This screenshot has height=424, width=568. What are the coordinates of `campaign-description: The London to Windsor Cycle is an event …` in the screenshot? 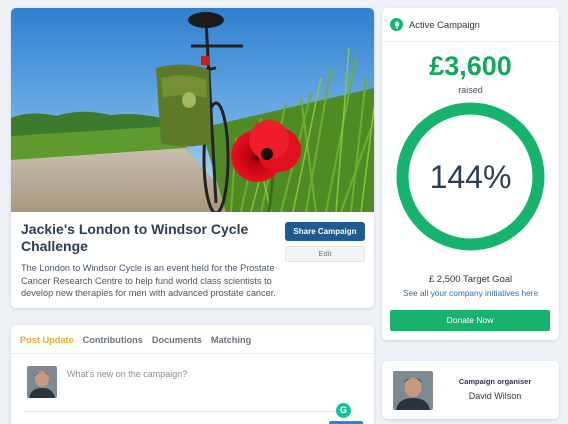 It's located at (148, 281).